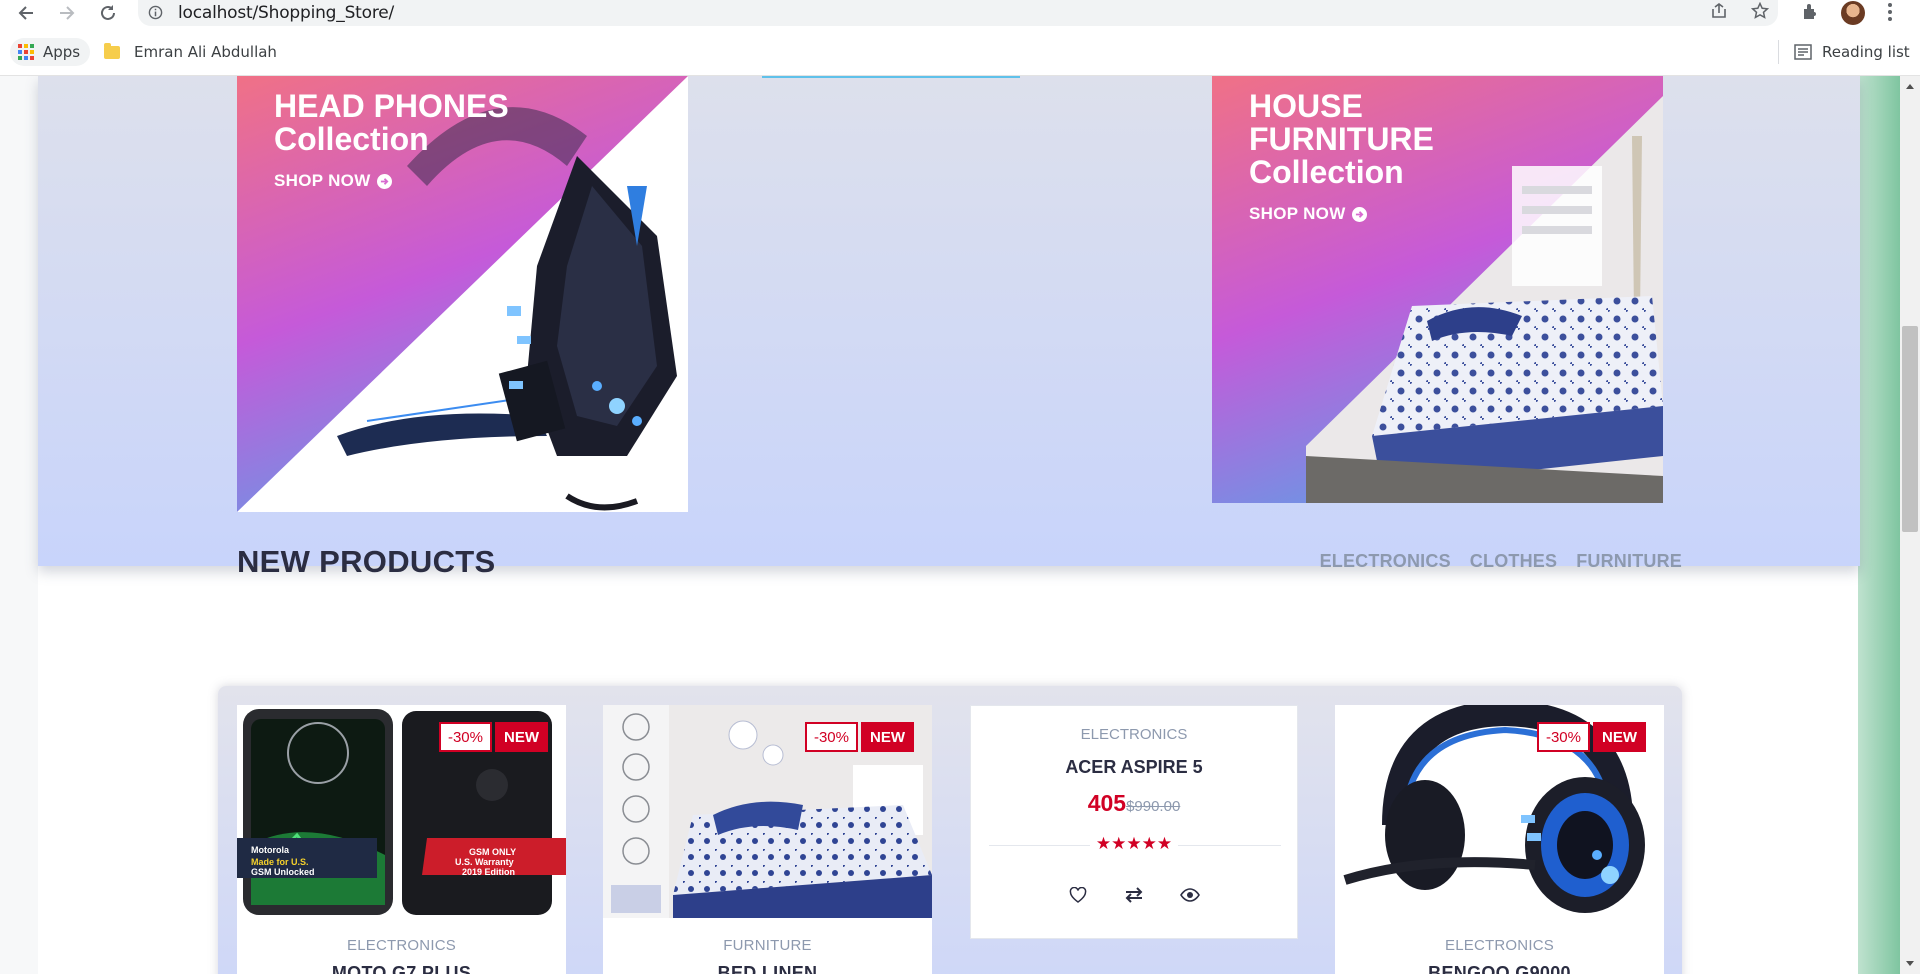 The width and height of the screenshot is (1920, 974). I want to click on svg-text: GSM Unlocked, so click(283, 872).